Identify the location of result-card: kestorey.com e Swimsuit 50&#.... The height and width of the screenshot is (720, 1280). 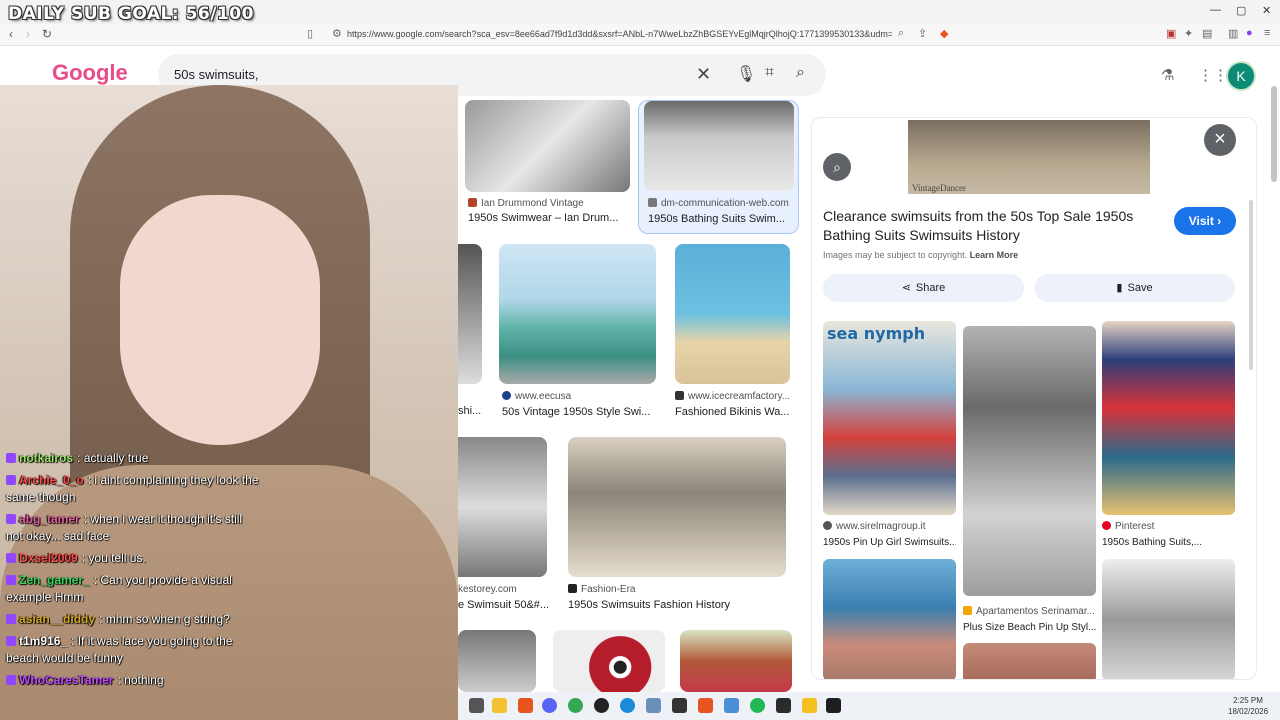
(503, 527).